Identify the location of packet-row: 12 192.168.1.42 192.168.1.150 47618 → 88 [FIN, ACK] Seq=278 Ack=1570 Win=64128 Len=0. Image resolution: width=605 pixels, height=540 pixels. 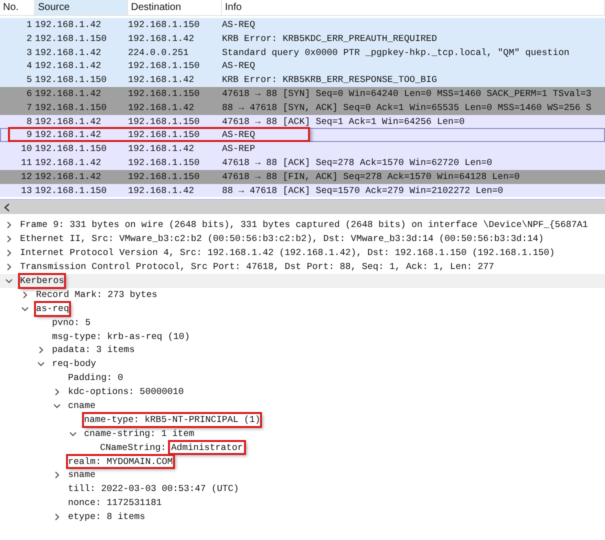
(302, 177).